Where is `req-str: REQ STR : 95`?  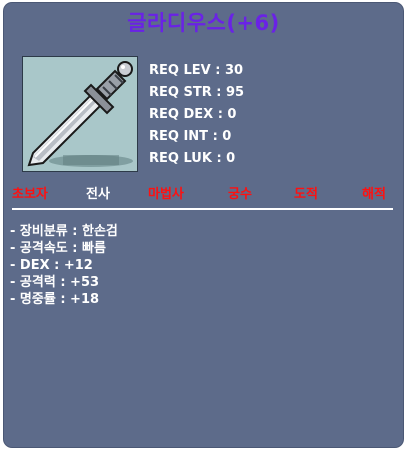 req-str: REQ STR : 95 is located at coordinates (197, 92).